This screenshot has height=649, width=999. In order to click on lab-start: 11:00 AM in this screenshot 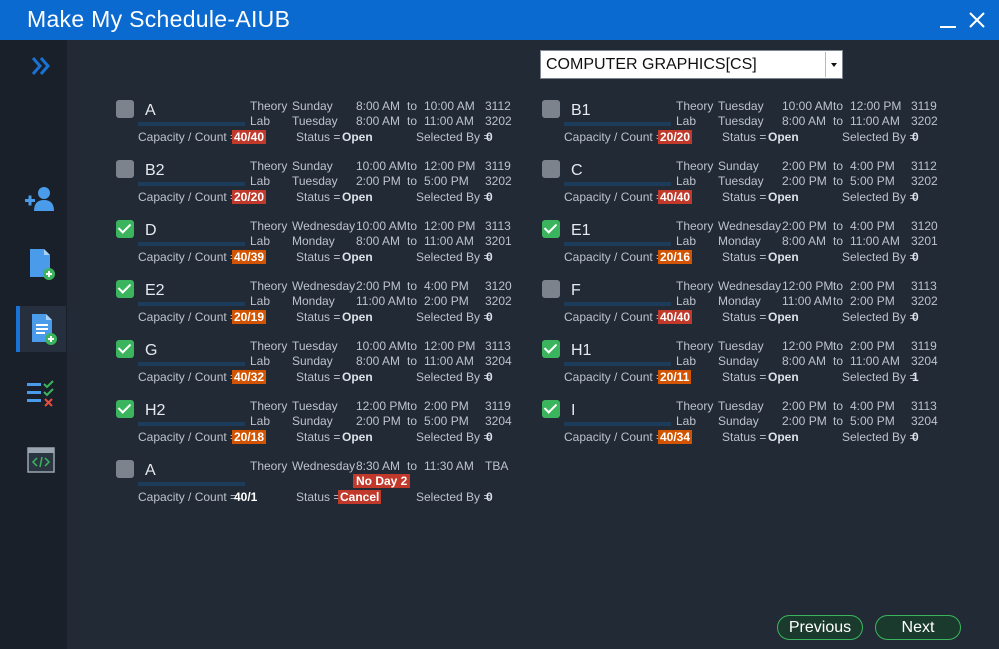, I will do `click(807, 301)`.